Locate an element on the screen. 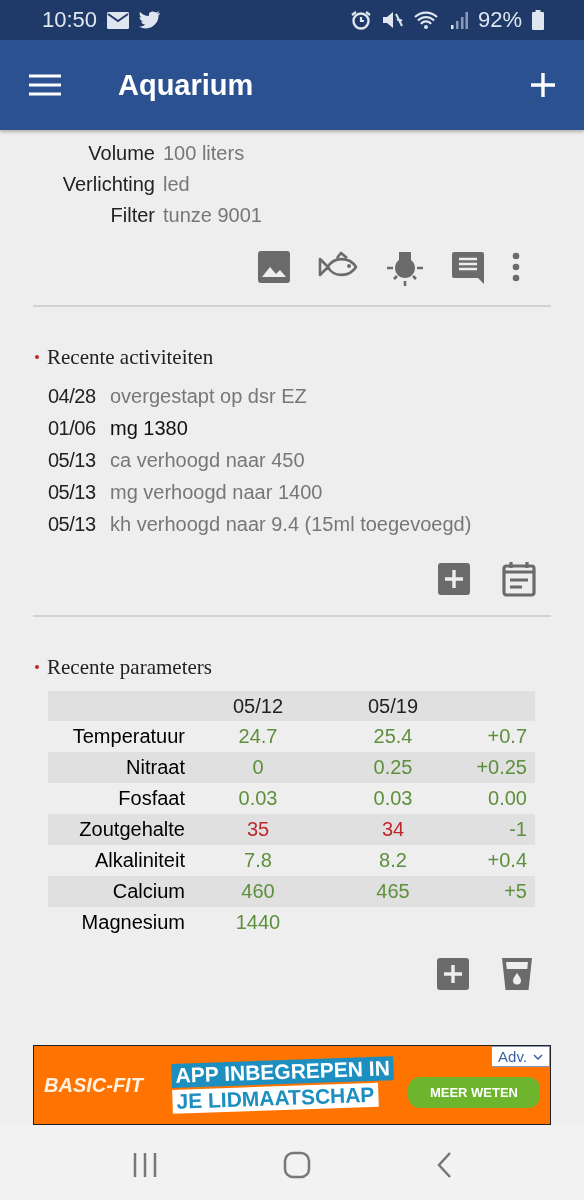 The width and height of the screenshot is (584, 1200). table-cell-text: 34 is located at coordinates (393, 829).